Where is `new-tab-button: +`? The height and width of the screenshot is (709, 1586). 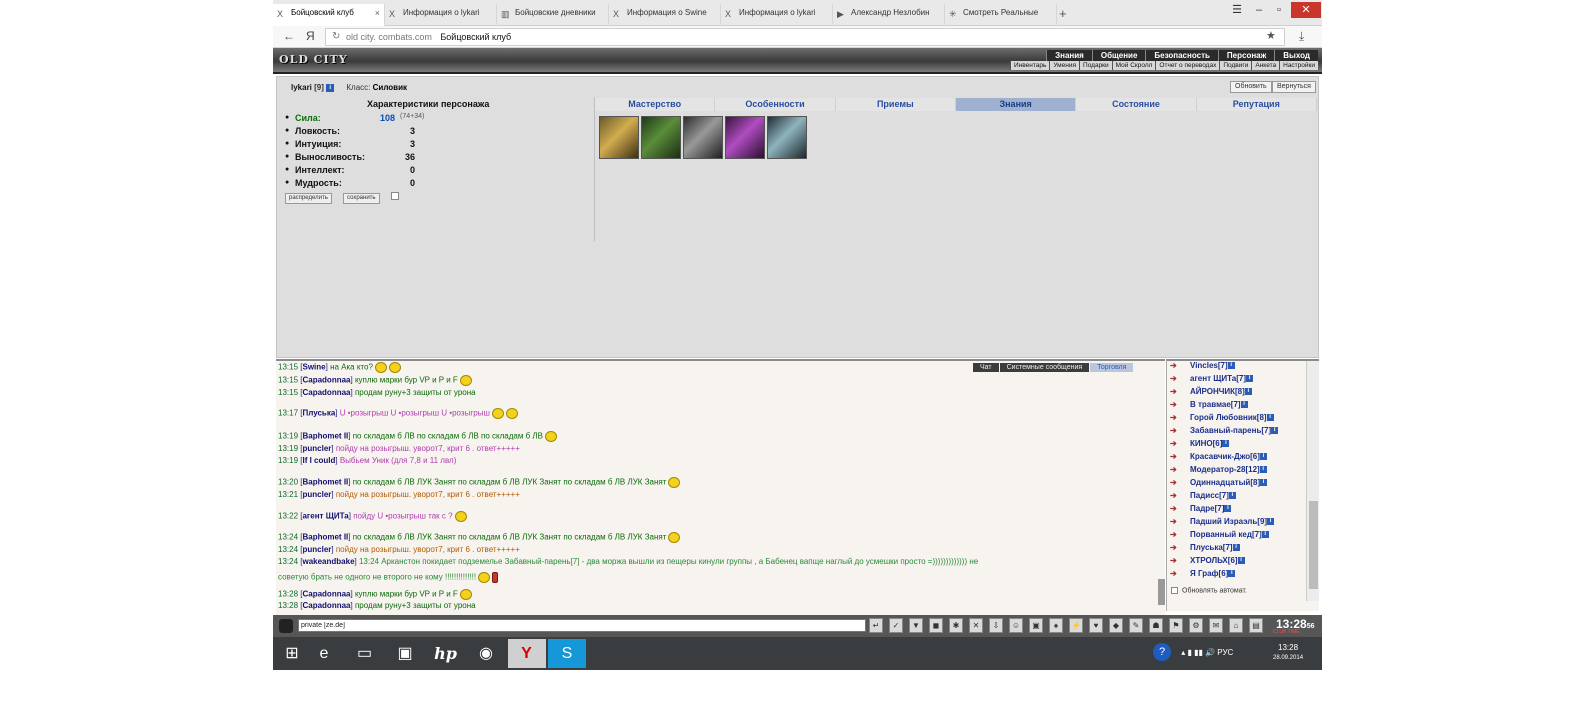
new-tab-button: + is located at coordinates (1063, 13).